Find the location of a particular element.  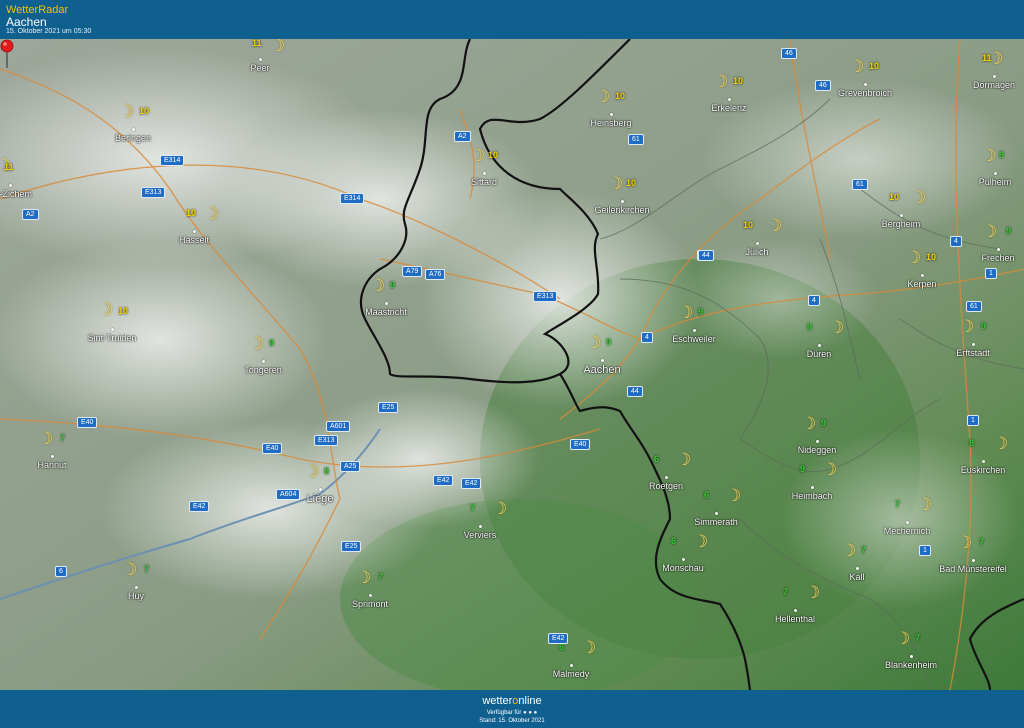

footer-logo-suffix: nline is located at coordinates (530, 701).